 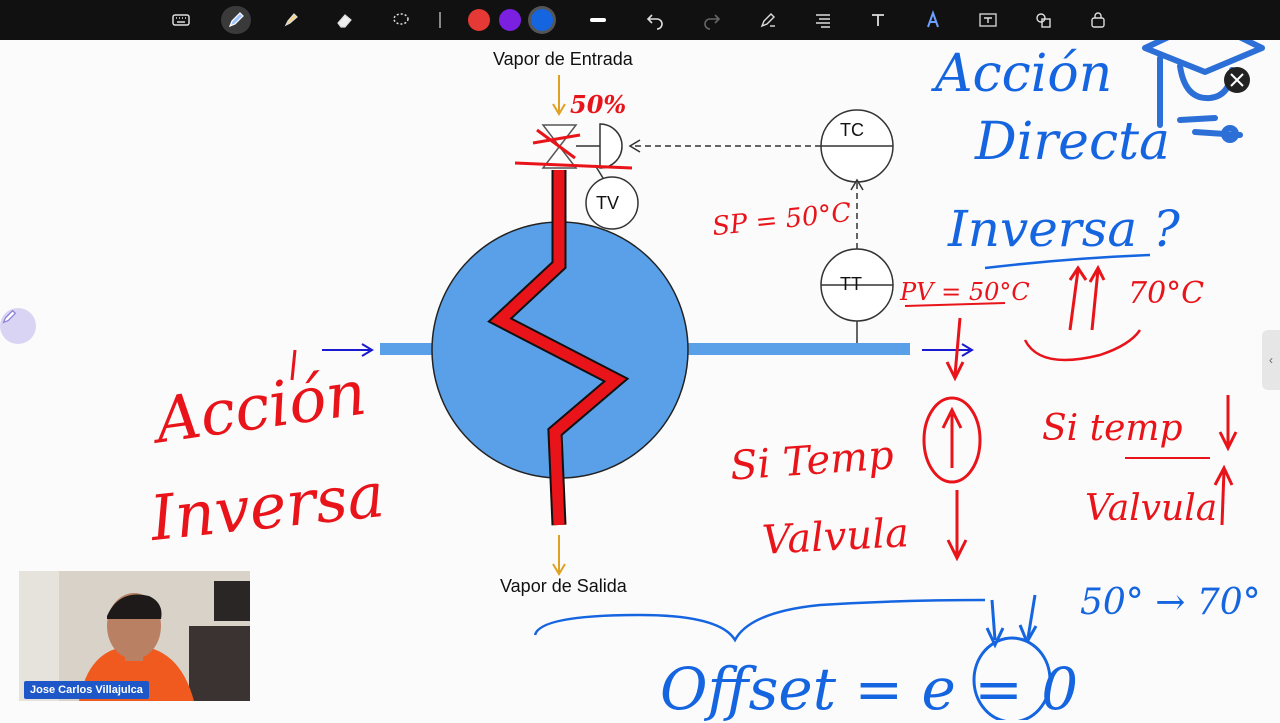 What do you see at coordinates (965, 292) in the screenshot?
I see `process-value-note: PV = 50°C` at bounding box center [965, 292].